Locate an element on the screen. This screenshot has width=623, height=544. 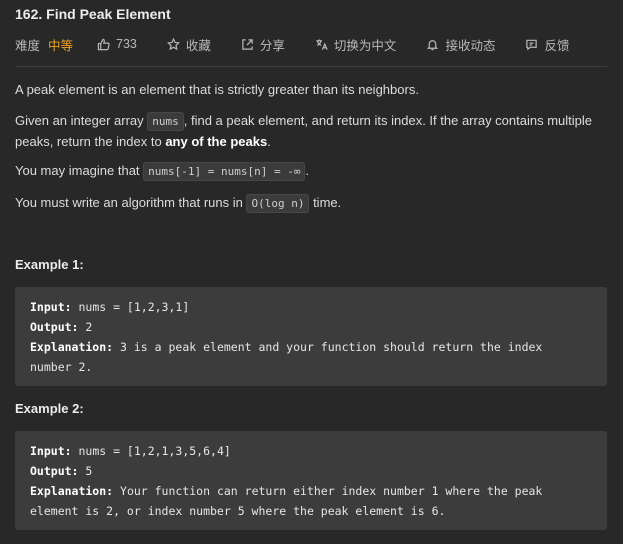
example-2-input: Input: nums = [1,2,1,3,5,6,4] is located at coordinates (311, 451).